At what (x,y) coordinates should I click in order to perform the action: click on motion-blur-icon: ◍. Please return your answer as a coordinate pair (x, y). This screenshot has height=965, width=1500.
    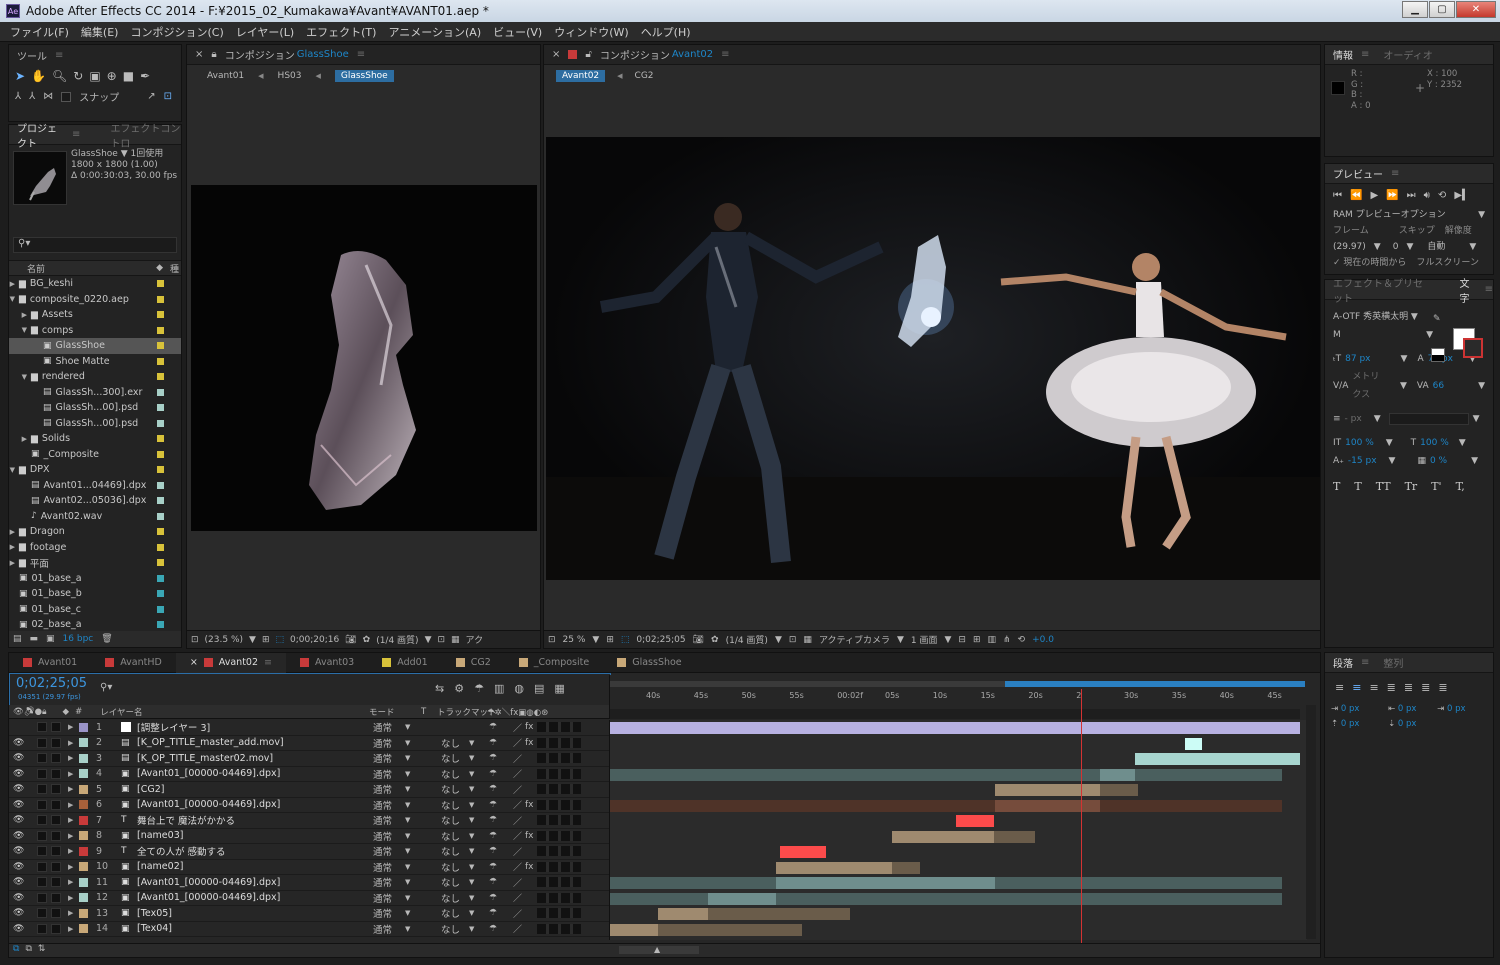
    Looking at the image, I should click on (519, 688).